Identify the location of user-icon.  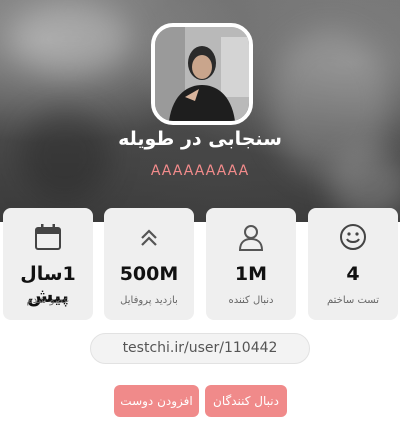
(251, 237).